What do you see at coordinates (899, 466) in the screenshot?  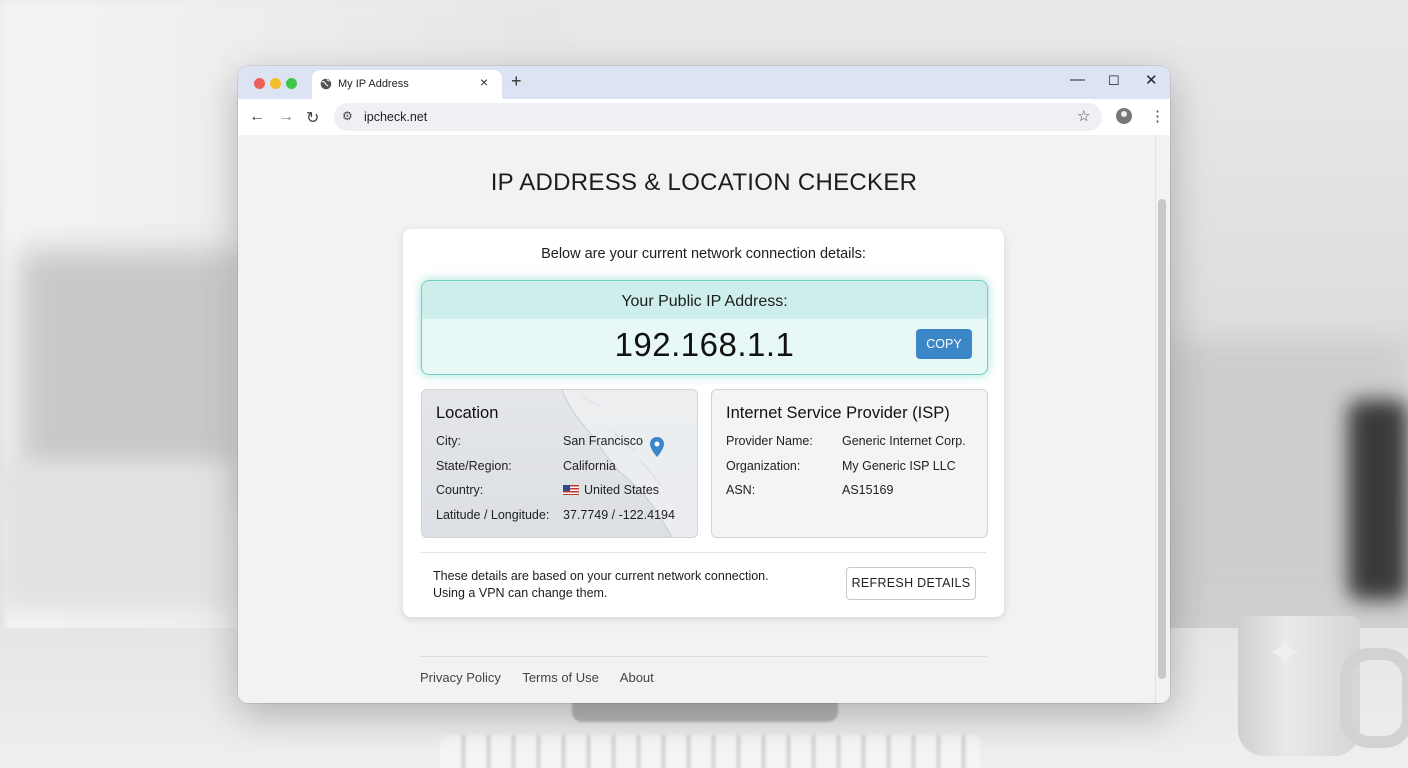 I see `organization-value: My Generic ISP LLC` at bounding box center [899, 466].